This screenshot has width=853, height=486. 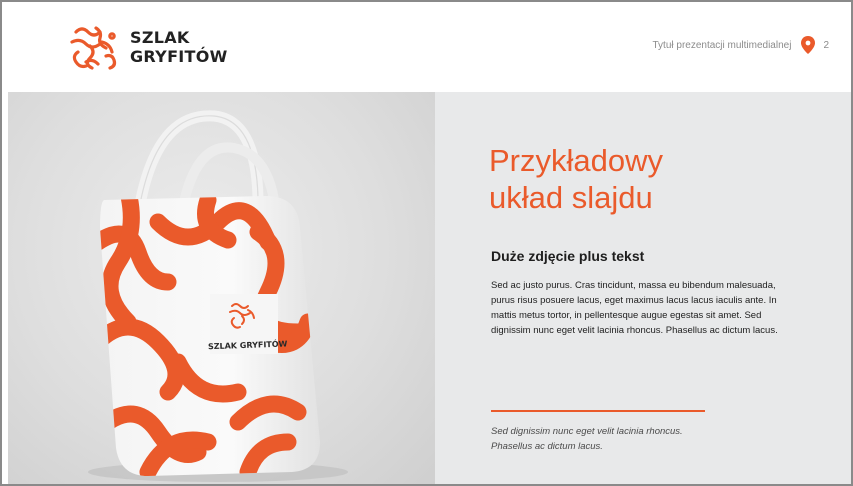 I want to click on logo-line-1: SZLAK, so click(x=160, y=37).